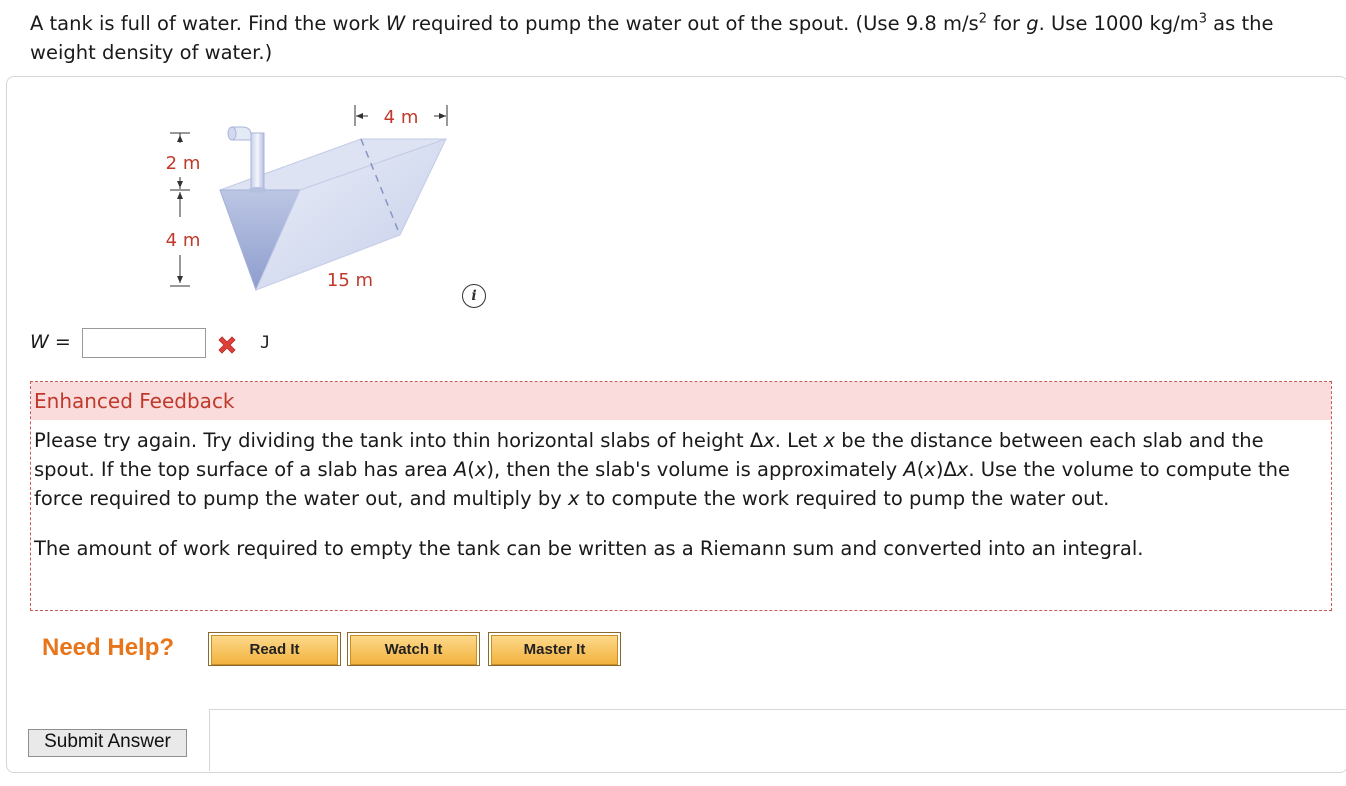  Describe the element at coordinates (232, 133) in the screenshot. I see `spout-opening` at that location.